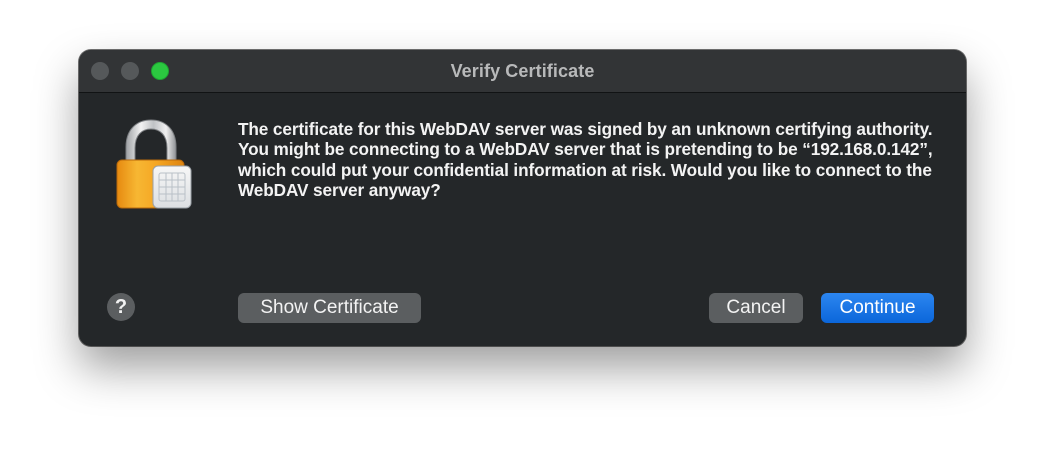 The image size is (1045, 450). Describe the element at coordinates (121, 307) in the screenshot. I see `help-button: ?` at that location.